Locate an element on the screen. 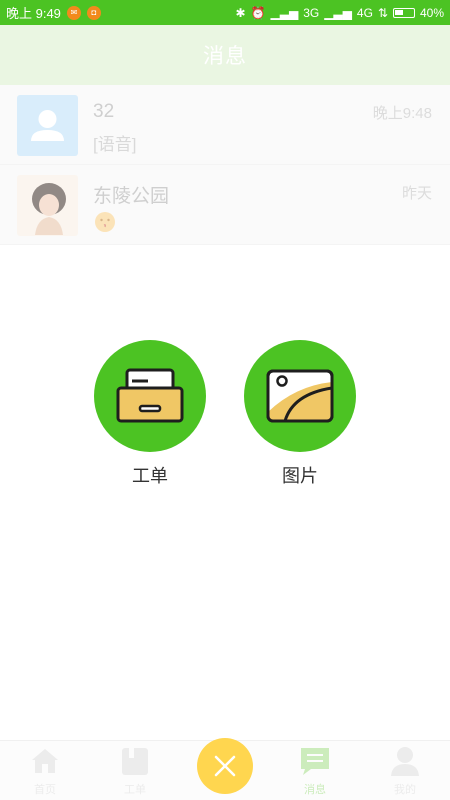  status-time: 晚上 9:49 is located at coordinates (33, 13).